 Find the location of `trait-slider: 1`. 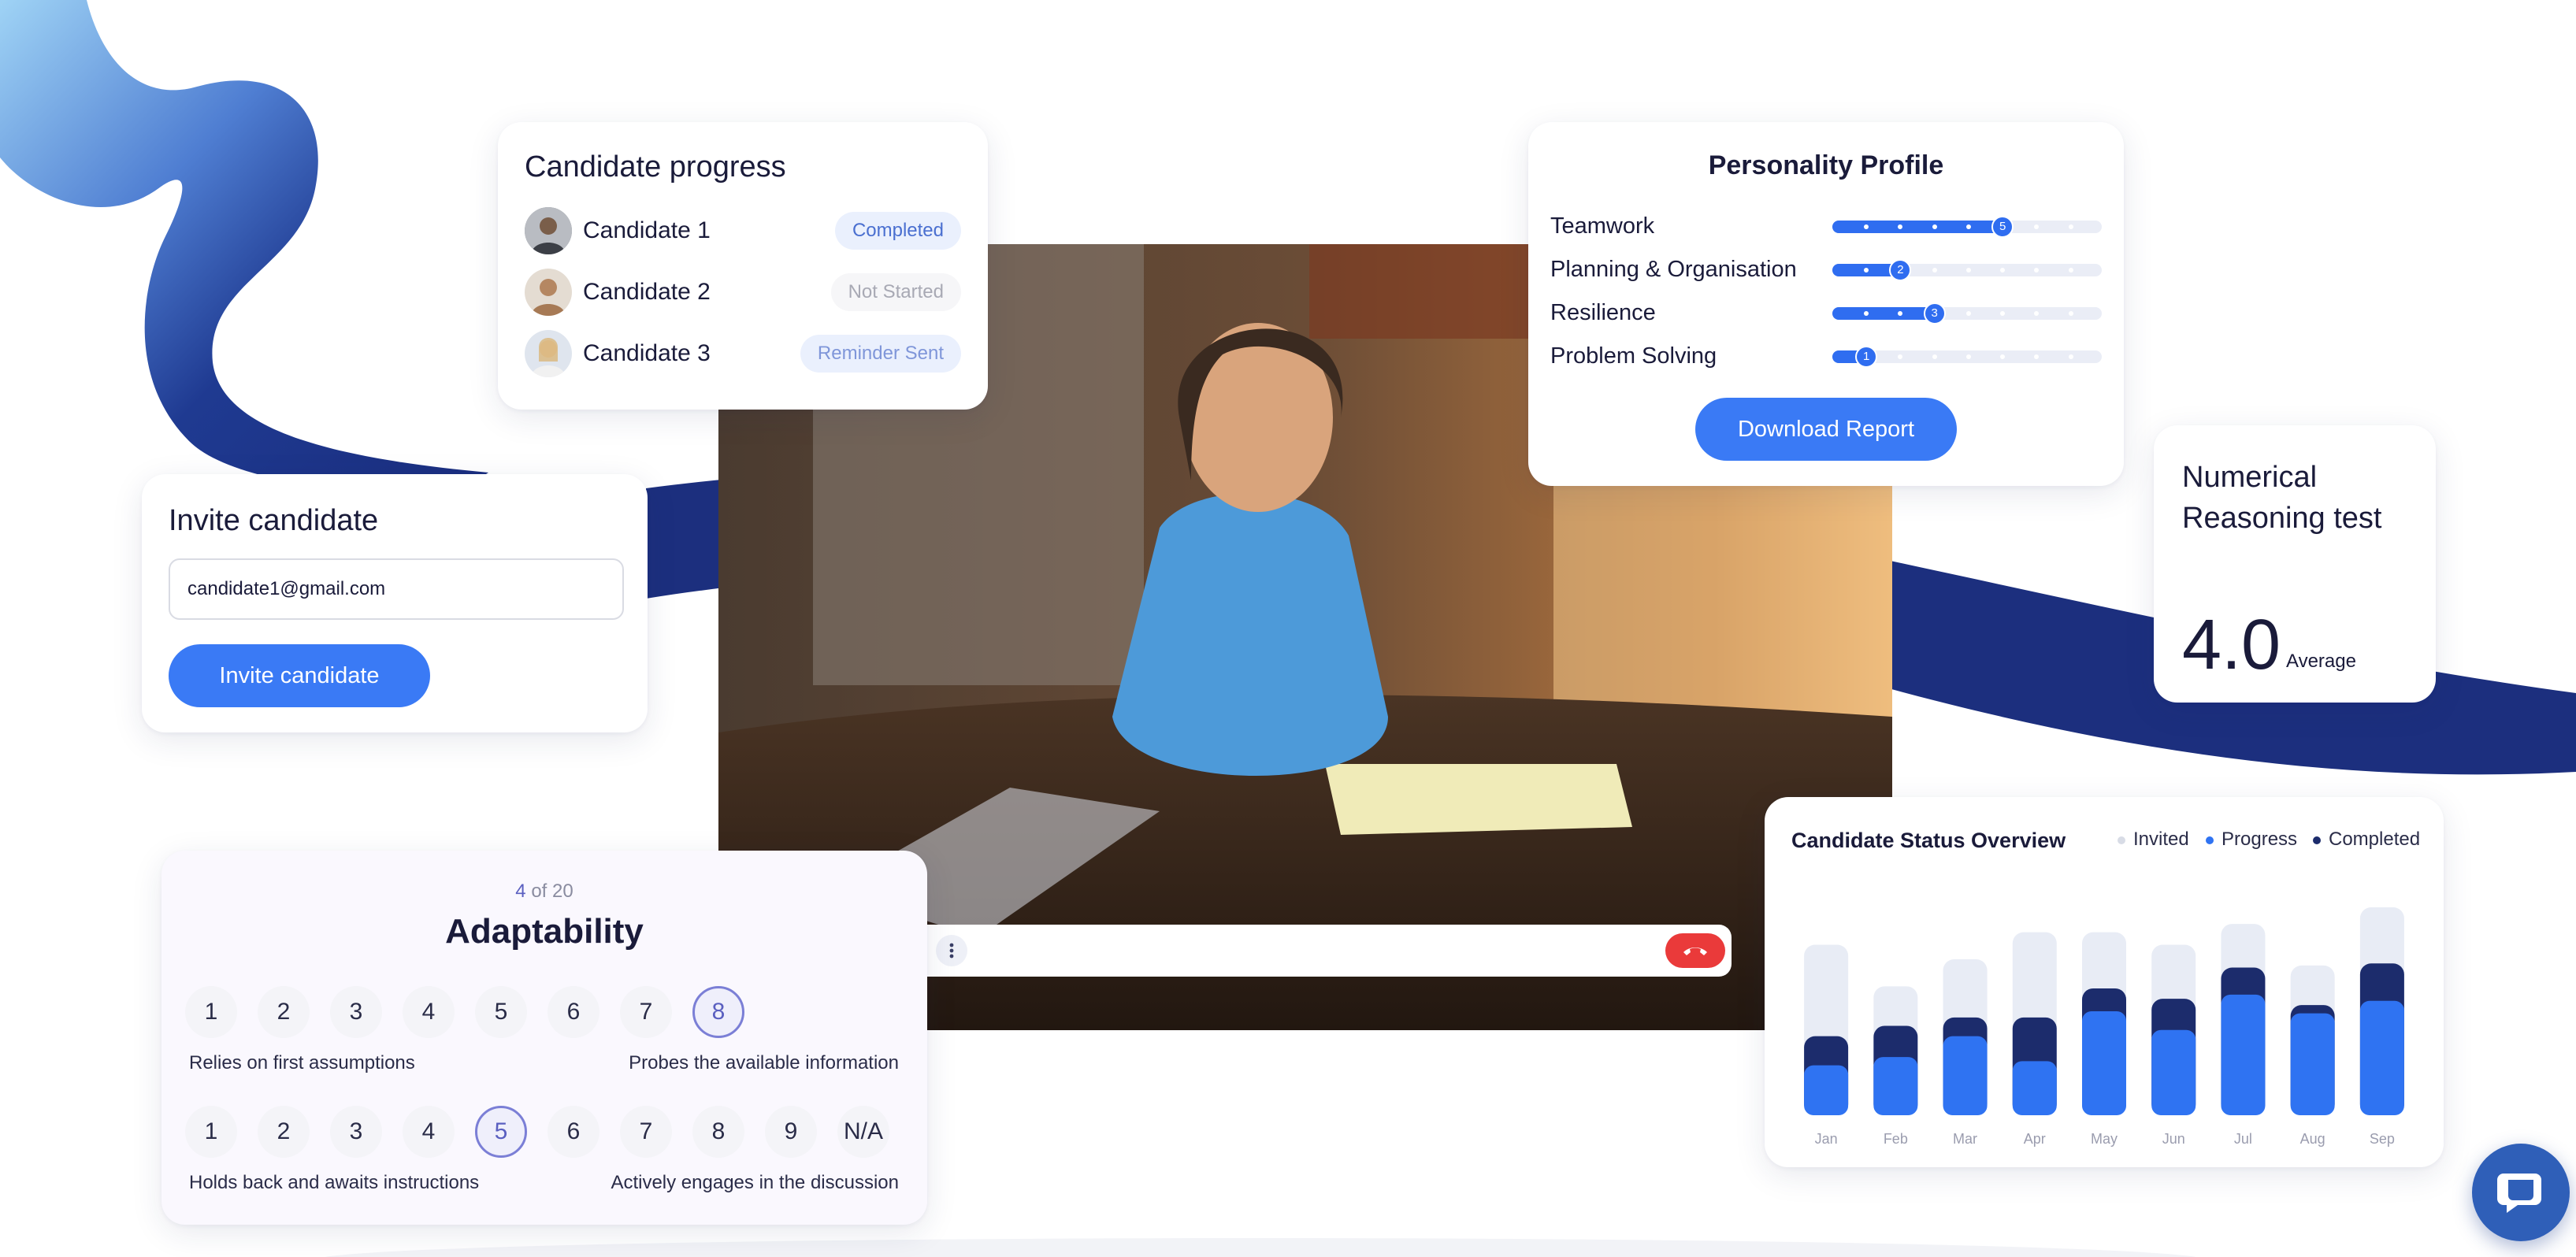

trait-slider: 1 is located at coordinates (1967, 356).